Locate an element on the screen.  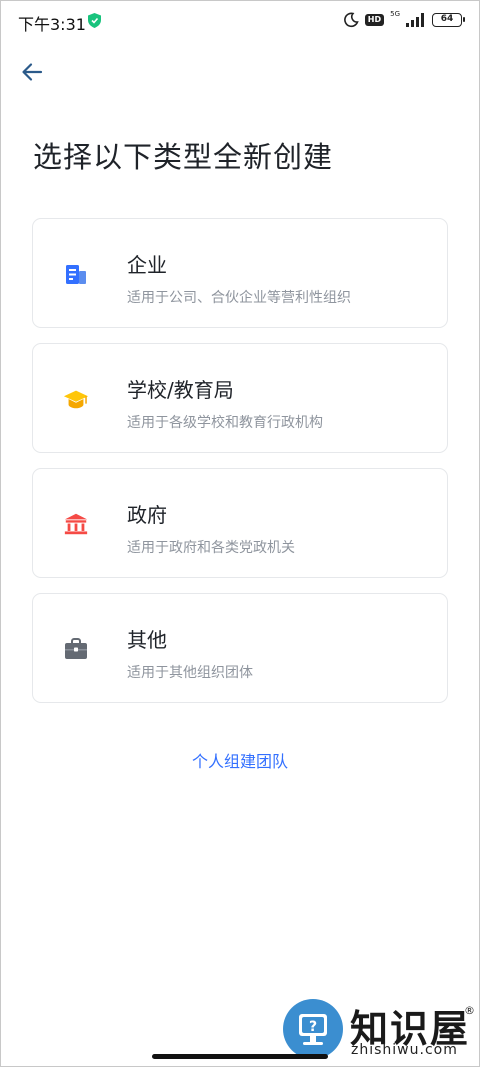
arrow-left-icon is located at coordinates (32, 72).